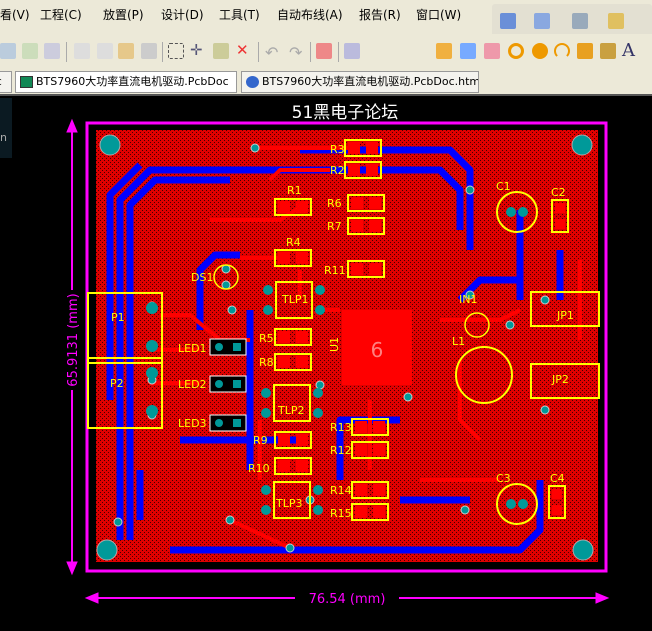 The height and width of the screenshot is (631, 652). I want to click on component-label: R11, so click(335, 270).